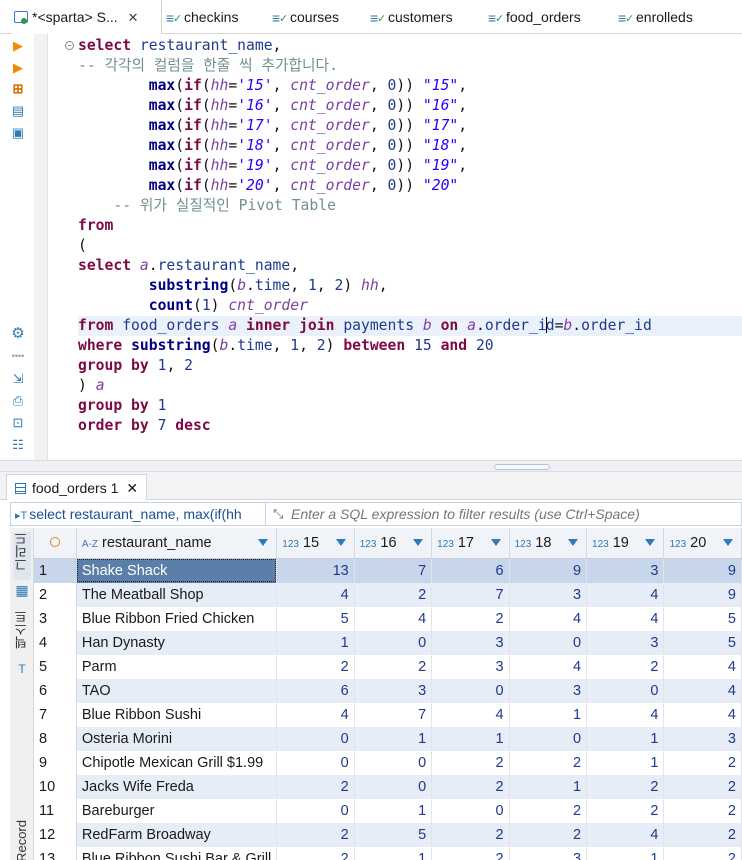  What do you see at coordinates (55, 642) in the screenshot?
I see `row-number: 4` at bounding box center [55, 642].